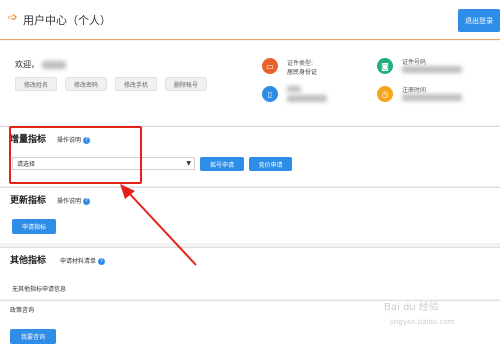 This screenshot has height=348, width=500. Describe the element at coordinates (411, 307) in the screenshot. I see `watermark-brand: Bai du 经验` at that location.